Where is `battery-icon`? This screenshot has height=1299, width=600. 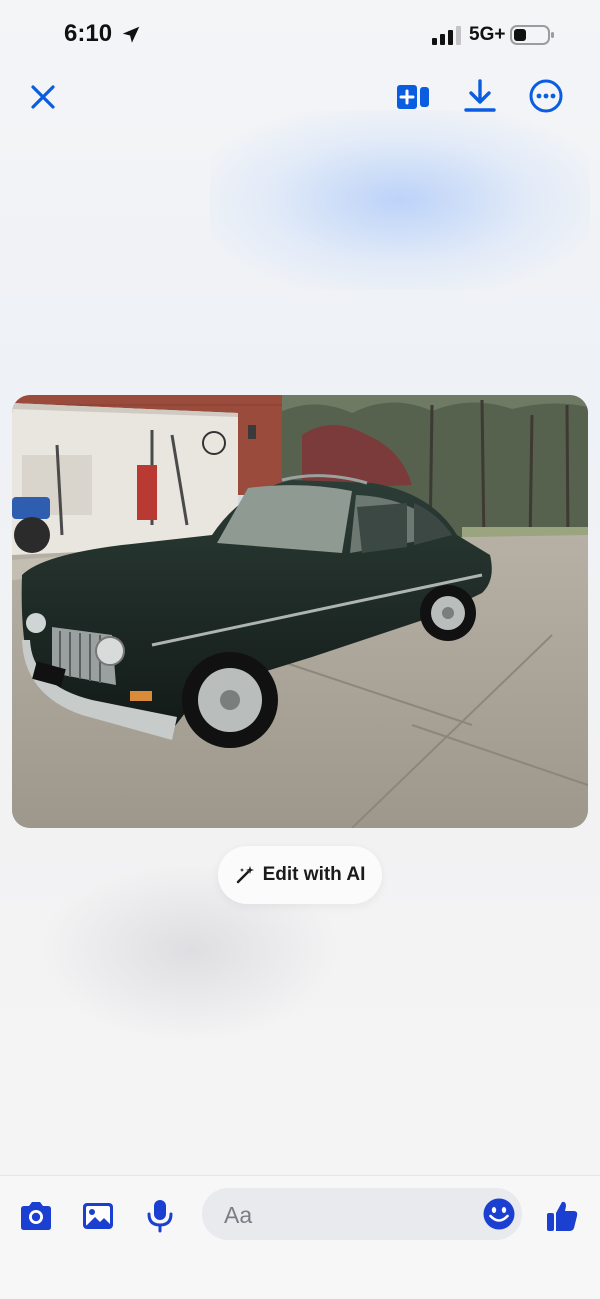
battery-icon is located at coordinates (532, 35).